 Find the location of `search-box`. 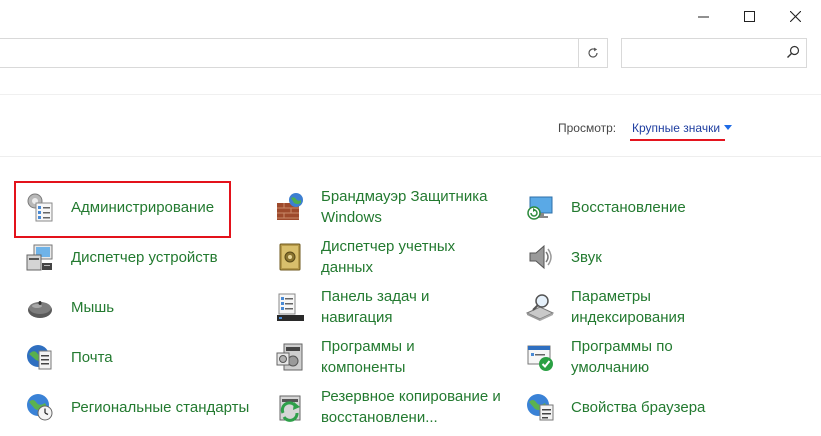

search-box is located at coordinates (714, 53).